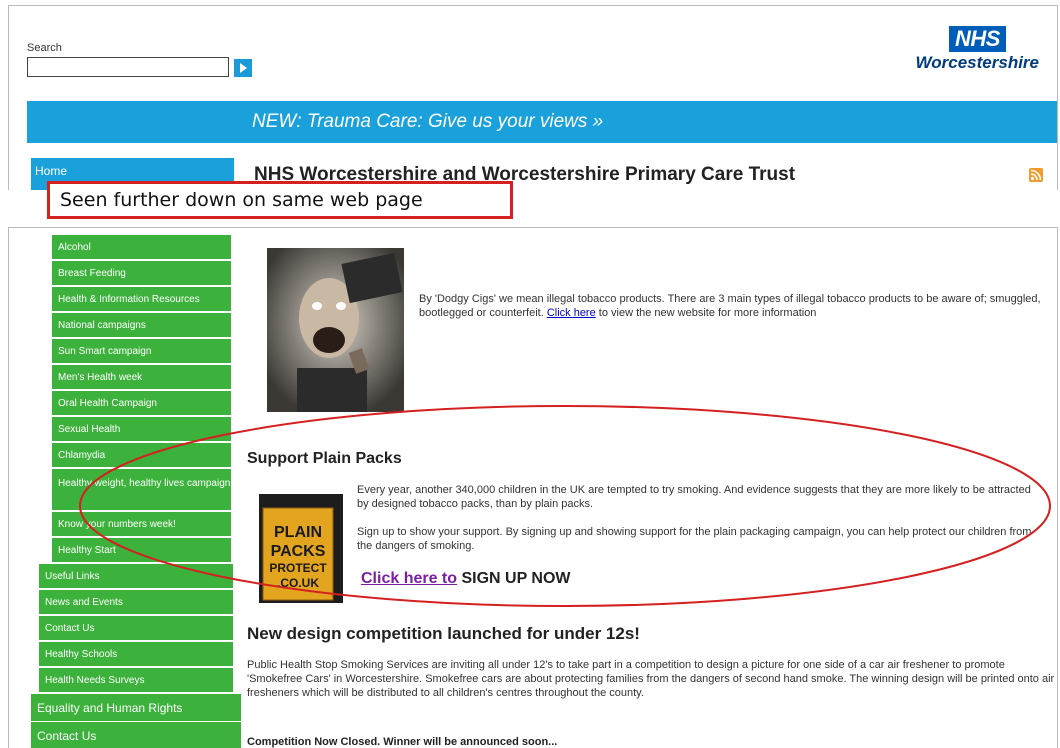 This screenshot has width=1060, height=748. I want to click on sidebar-item-breast-feeding: Breast Feeding, so click(141, 273).